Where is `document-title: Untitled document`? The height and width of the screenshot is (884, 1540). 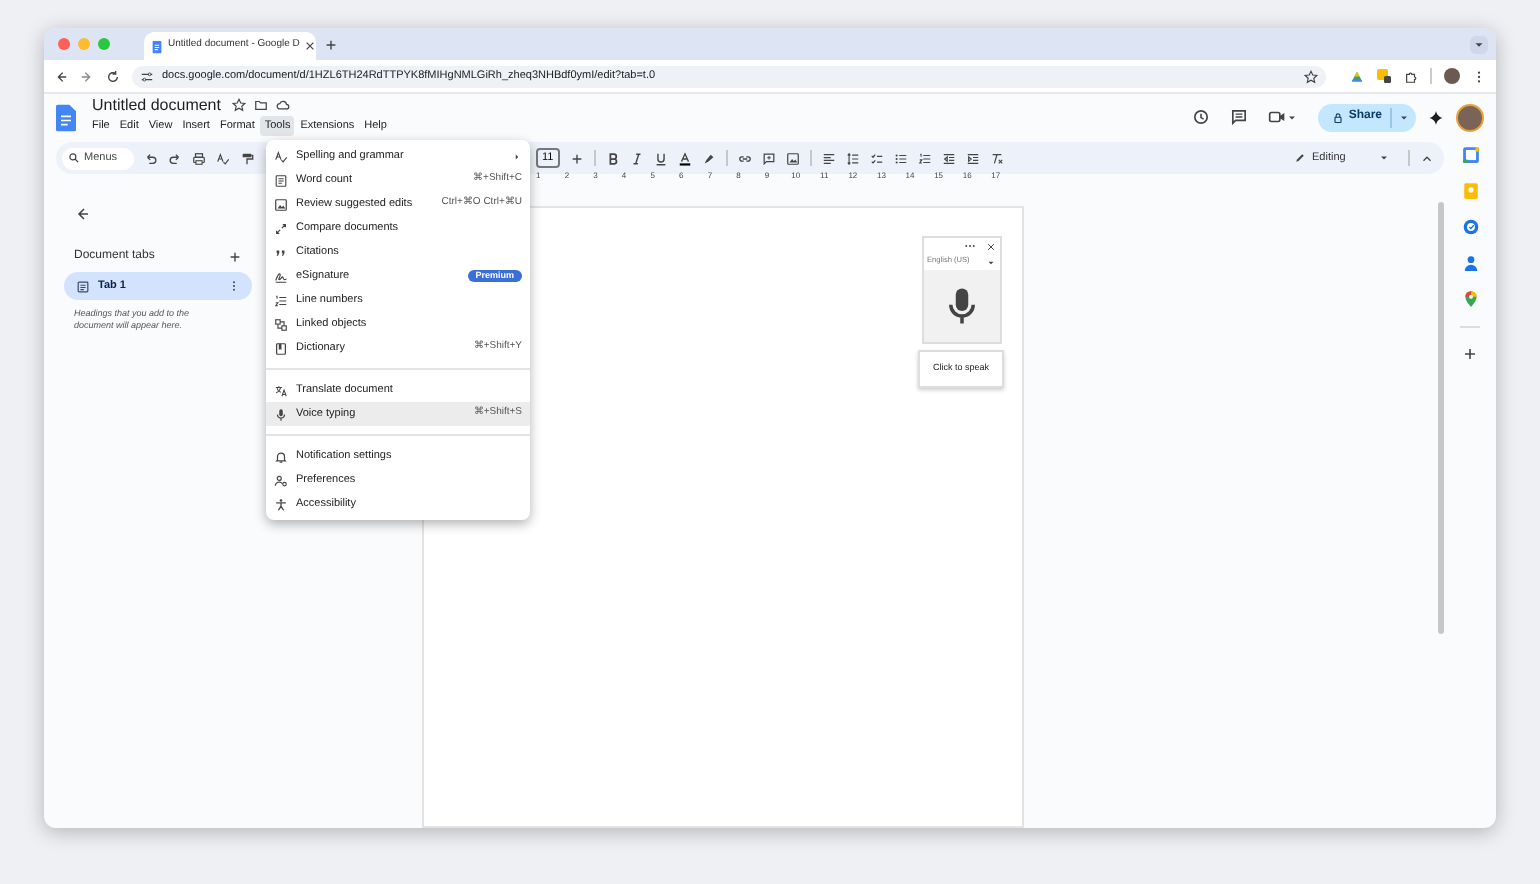
document-title: Untitled document is located at coordinates (156, 105).